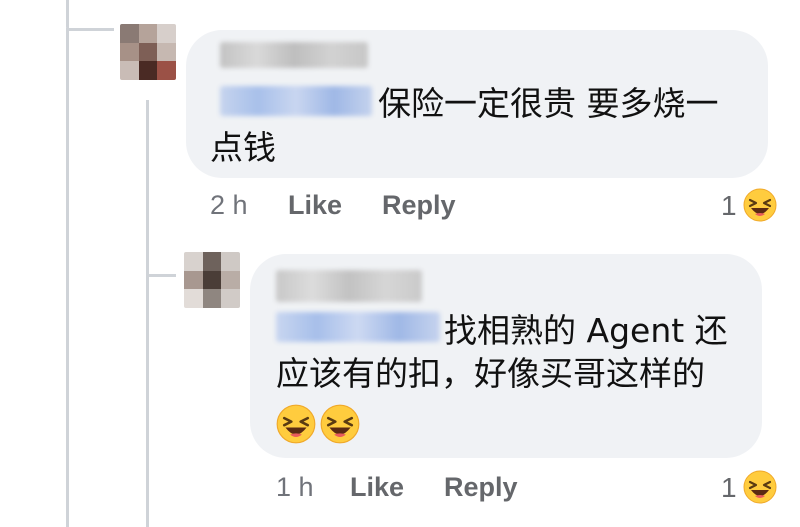 The image size is (800, 527). Describe the element at coordinates (586, 330) in the screenshot. I see `comment-text-line1: 找相熟的 Agent 还` at that location.